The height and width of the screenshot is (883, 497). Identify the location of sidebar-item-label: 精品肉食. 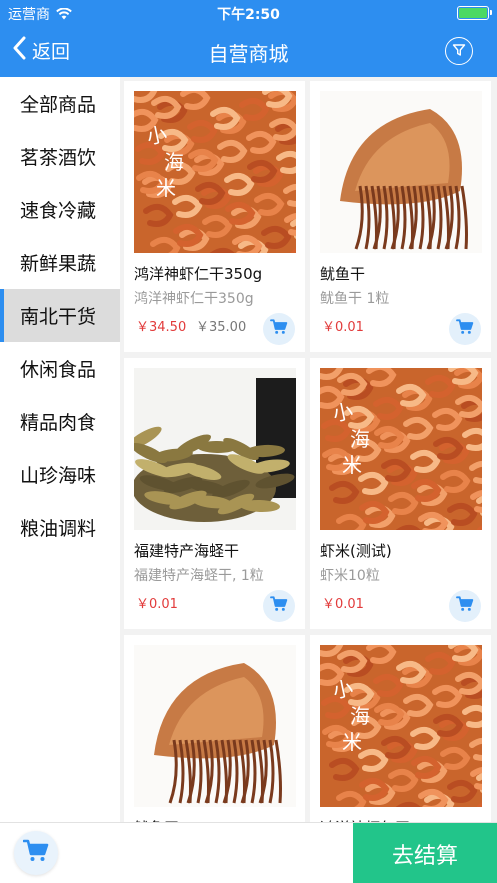
(58, 423).